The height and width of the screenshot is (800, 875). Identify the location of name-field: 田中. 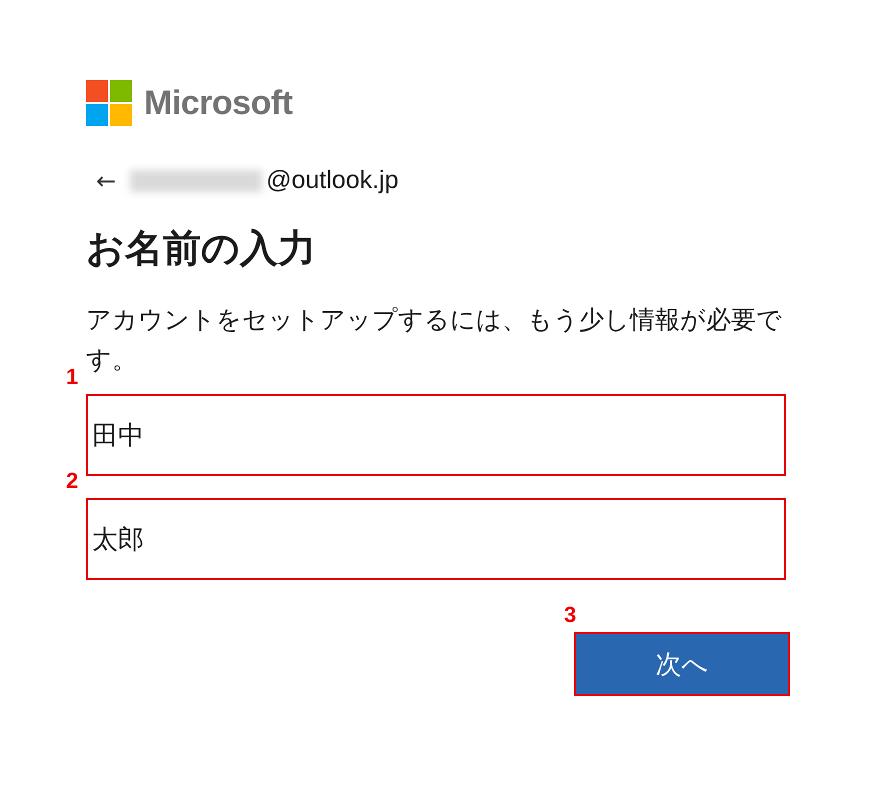
(436, 435).